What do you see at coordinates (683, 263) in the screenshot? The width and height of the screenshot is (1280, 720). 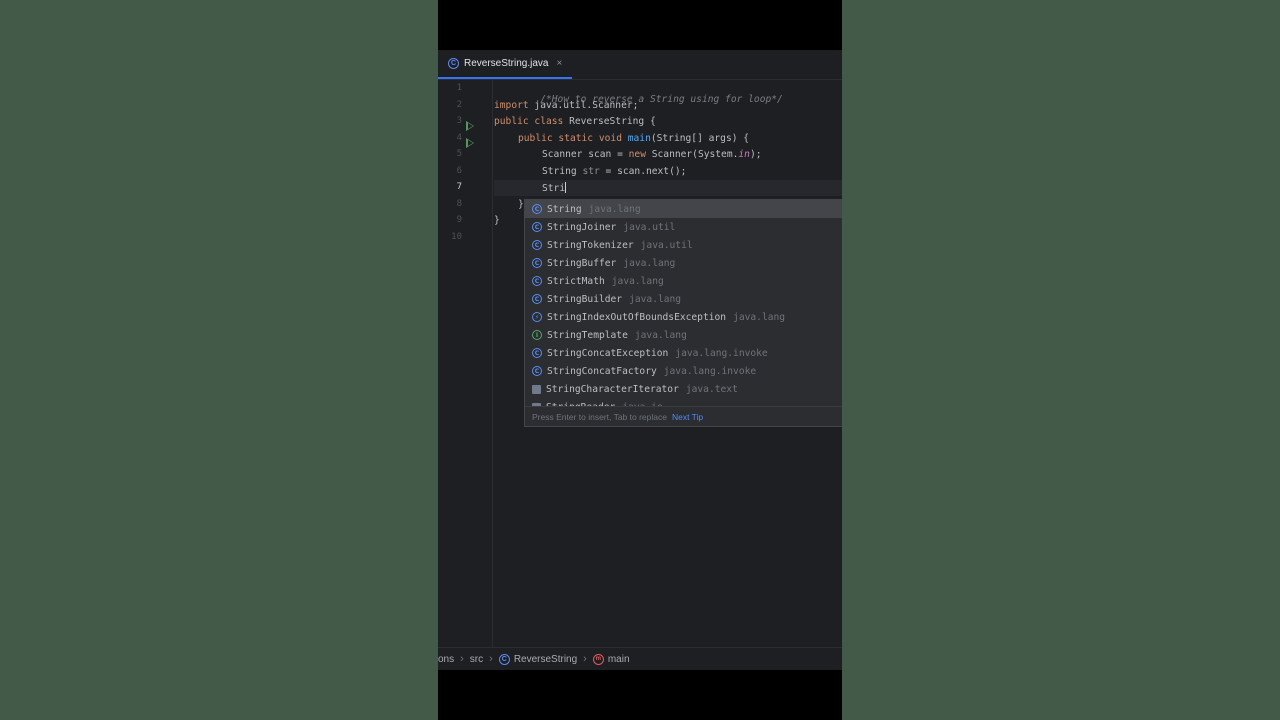 I see `completion-item: C StringBuffer java.lang` at bounding box center [683, 263].